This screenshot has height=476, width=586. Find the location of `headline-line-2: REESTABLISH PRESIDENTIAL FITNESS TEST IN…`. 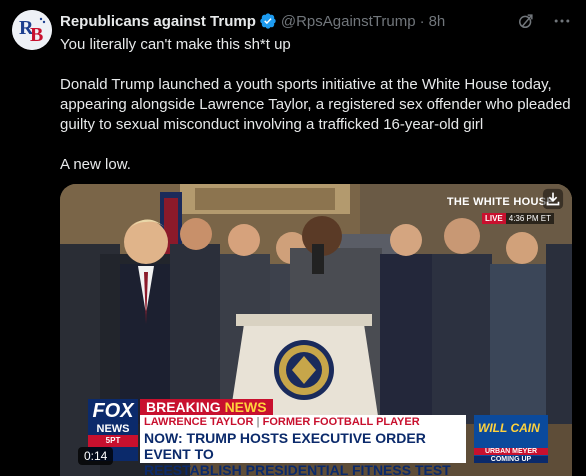

headline-line-2: REESTABLISH PRESIDENTIAL FITNESS TEST IN… is located at coordinates (297, 469).